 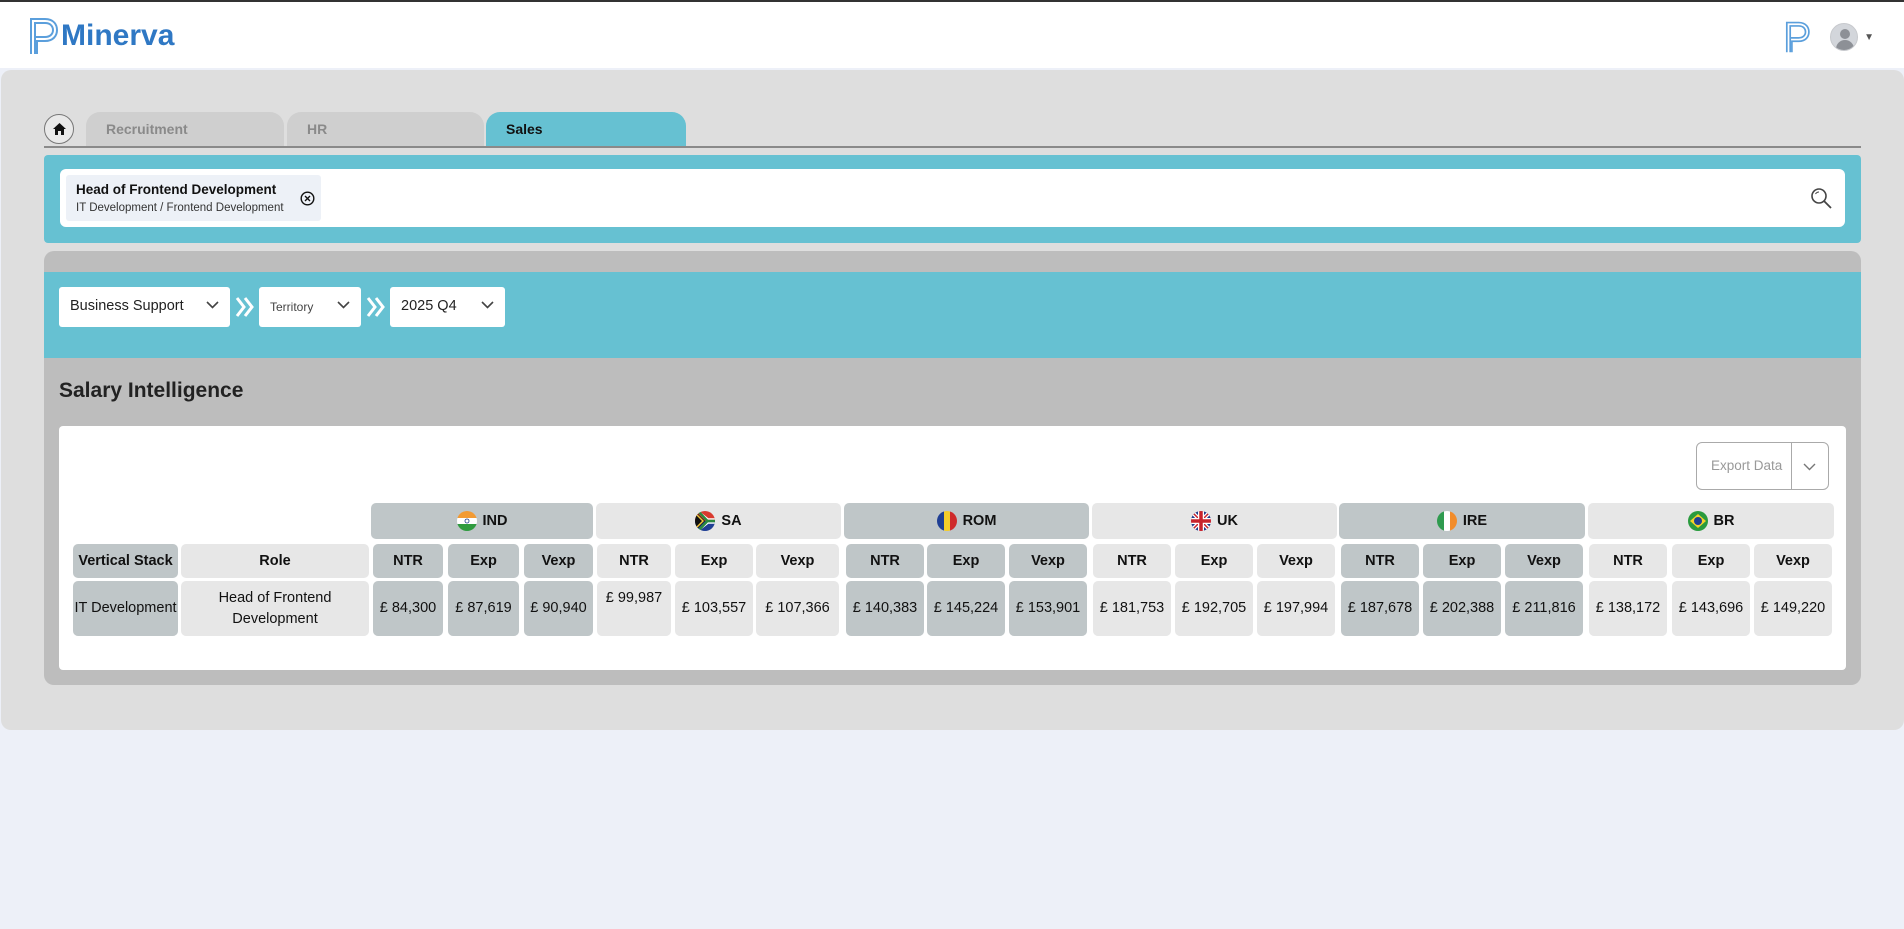 I want to click on country-header-rom: ROM, so click(x=966, y=521).